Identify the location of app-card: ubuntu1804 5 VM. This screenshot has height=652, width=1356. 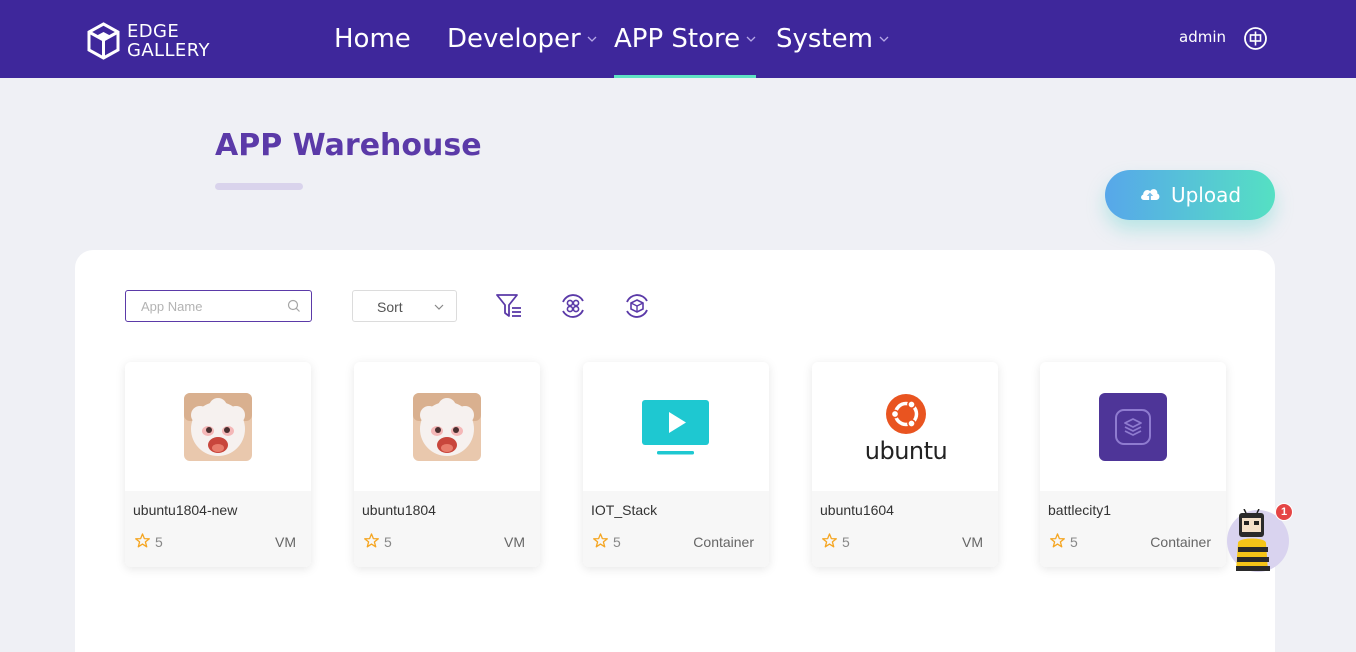
(447, 464).